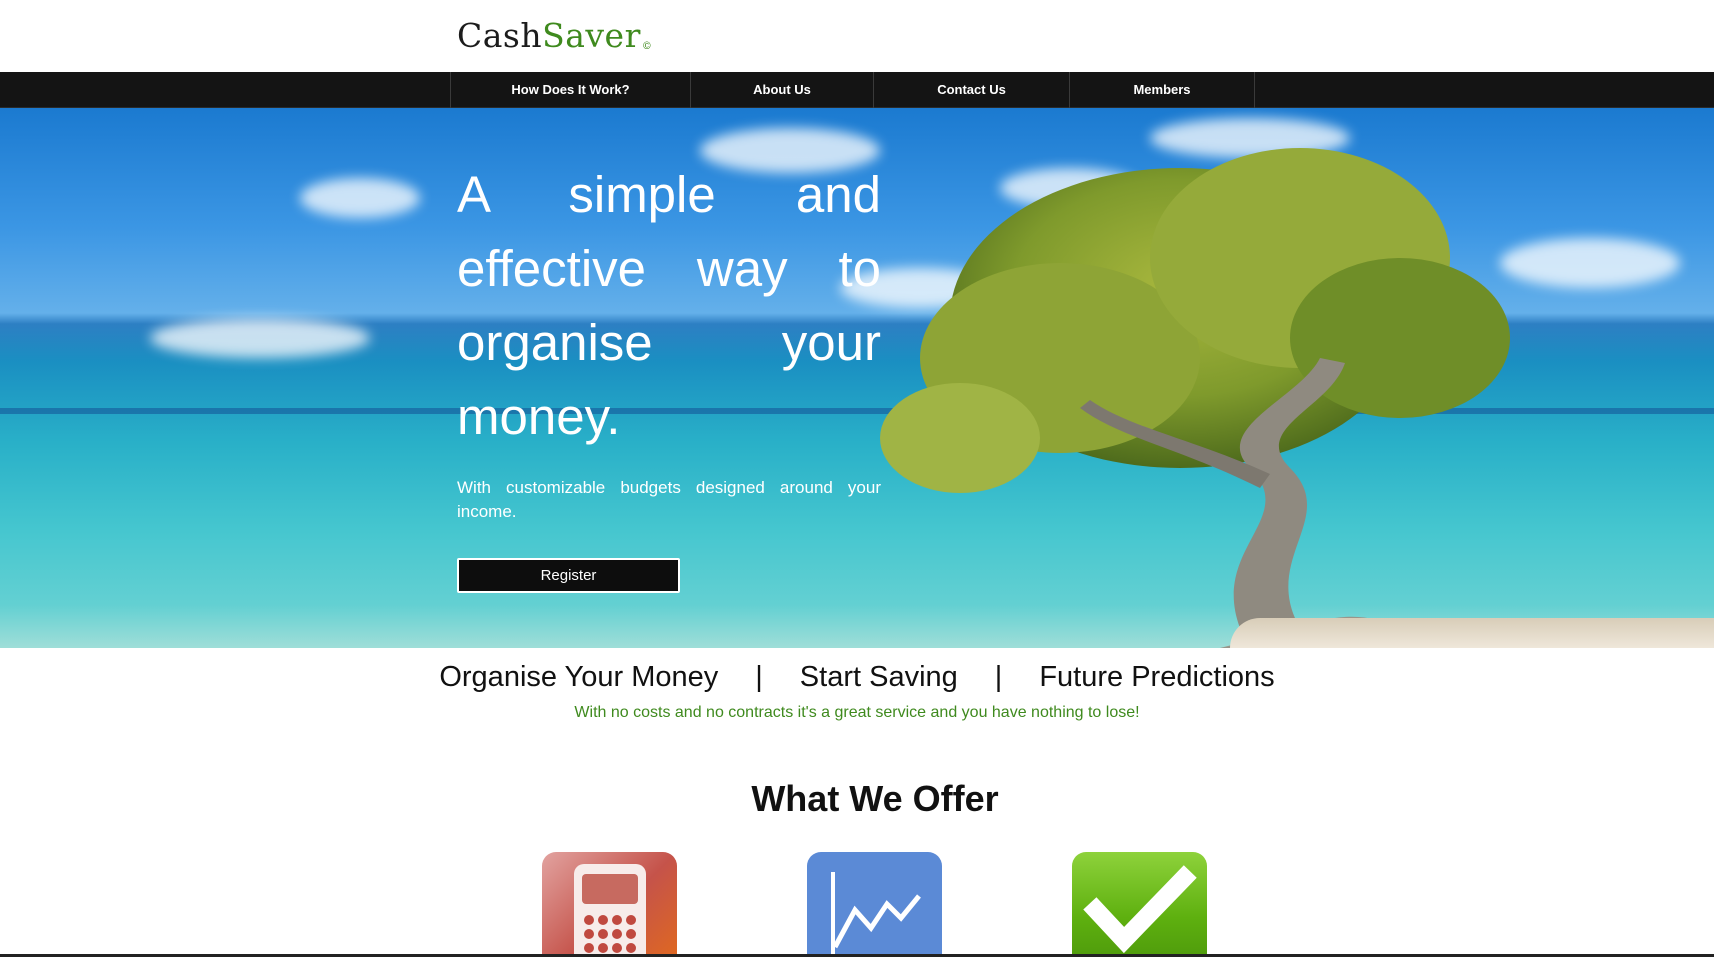 This screenshot has width=1714, height=957. What do you see at coordinates (610, 910) in the screenshot?
I see `calculator-icon` at bounding box center [610, 910].